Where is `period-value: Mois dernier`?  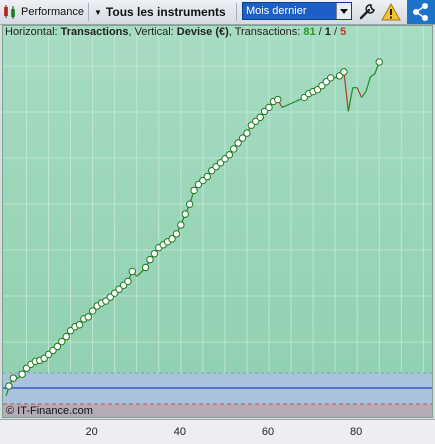
period-value: Mois dernier is located at coordinates (276, 11).